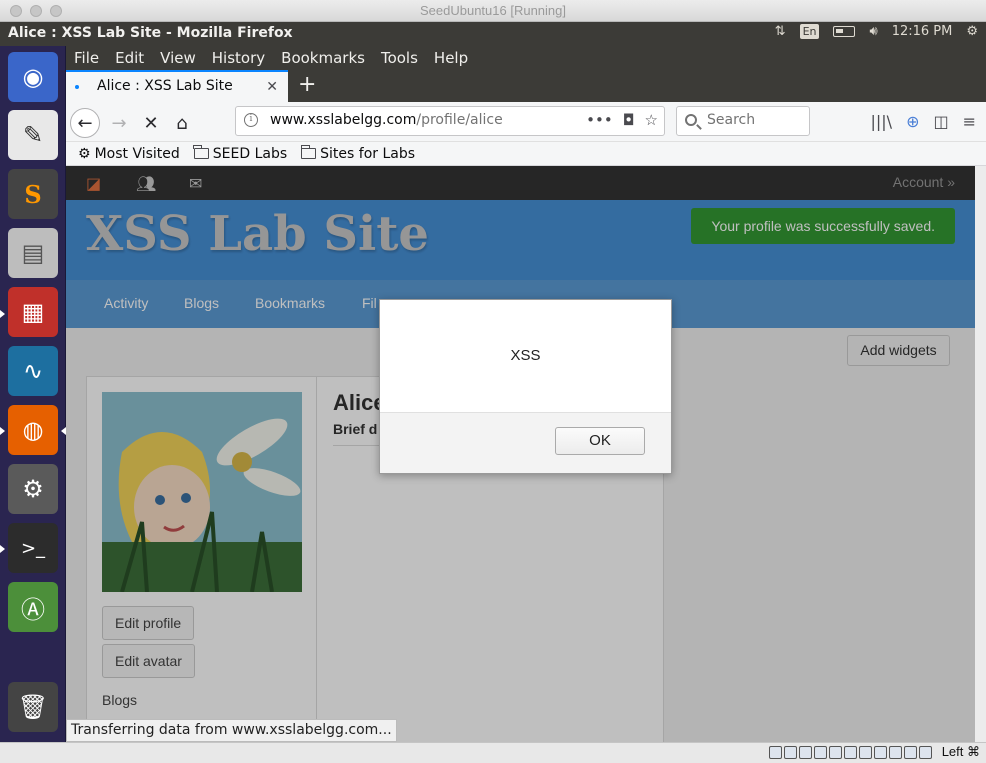 This screenshot has width=986, height=763. What do you see at coordinates (182, 123) in the screenshot?
I see `home-button: ⌂` at bounding box center [182, 123].